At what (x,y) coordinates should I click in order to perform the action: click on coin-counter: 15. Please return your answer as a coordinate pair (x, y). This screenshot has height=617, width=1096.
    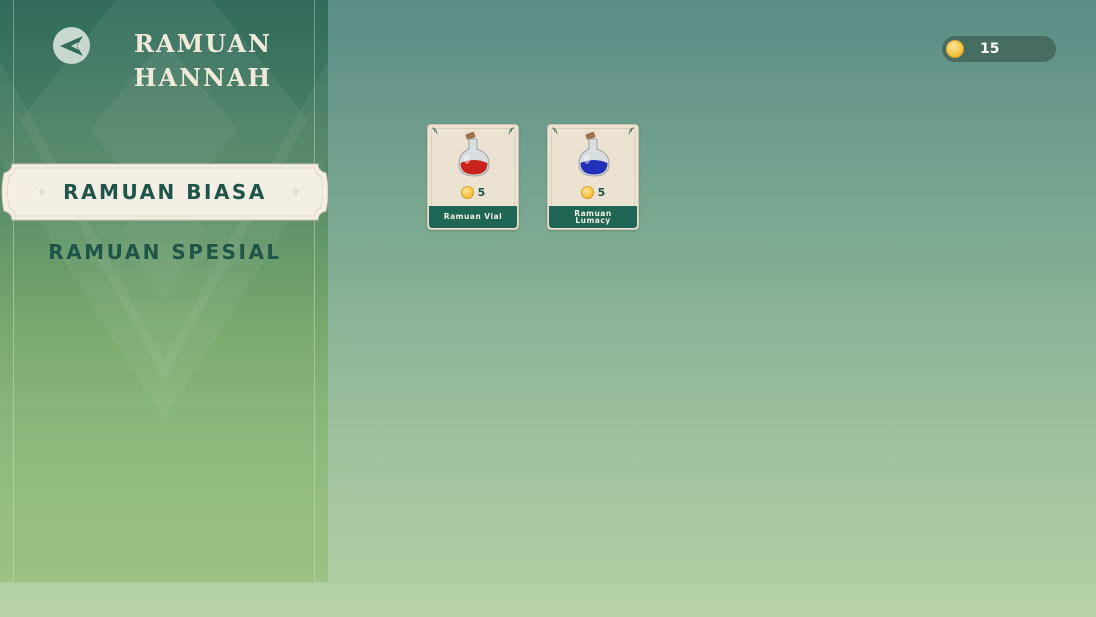
    Looking at the image, I should click on (999, 49).